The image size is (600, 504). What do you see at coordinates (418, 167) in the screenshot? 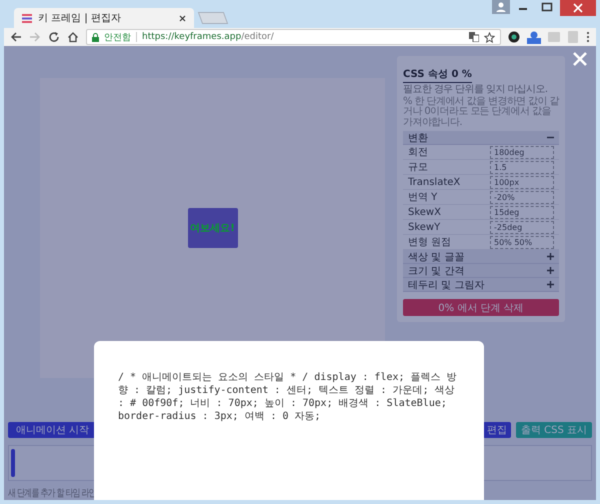
I see `field-label: 규모` at bounding box center [418, 167].